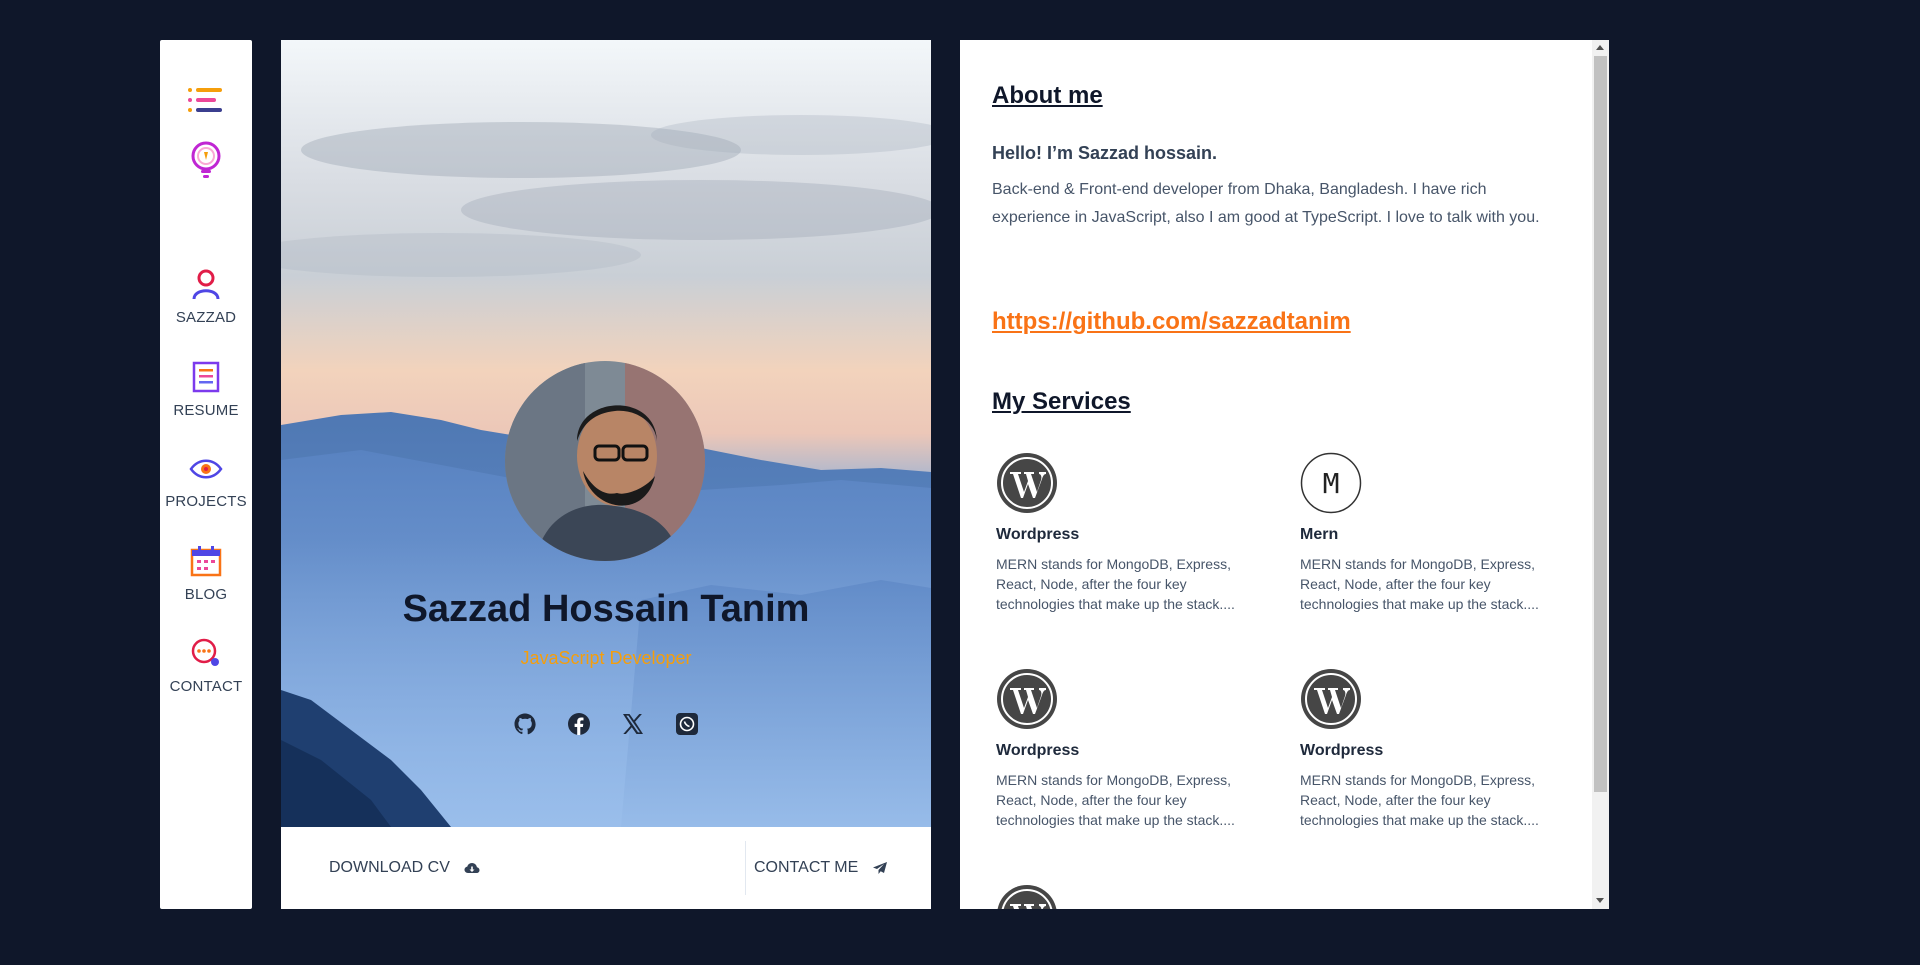  Describe the element at coordinates (206, 379) in the screenshot. I see `resume-icon` at that location.